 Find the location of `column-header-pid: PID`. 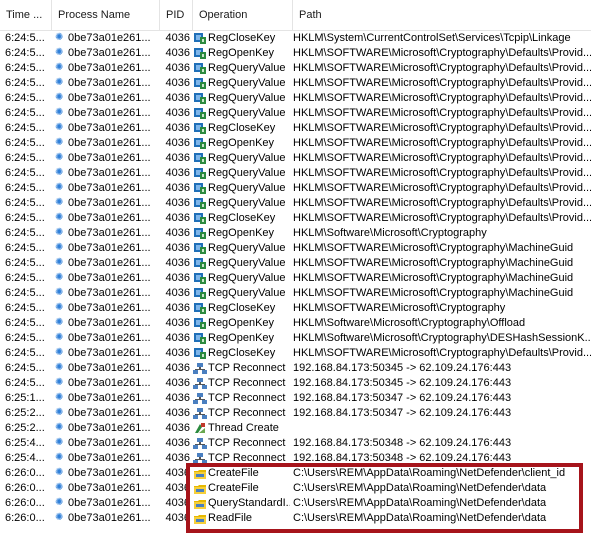

column-header-pid: PID is located at coordinates (176, 15).